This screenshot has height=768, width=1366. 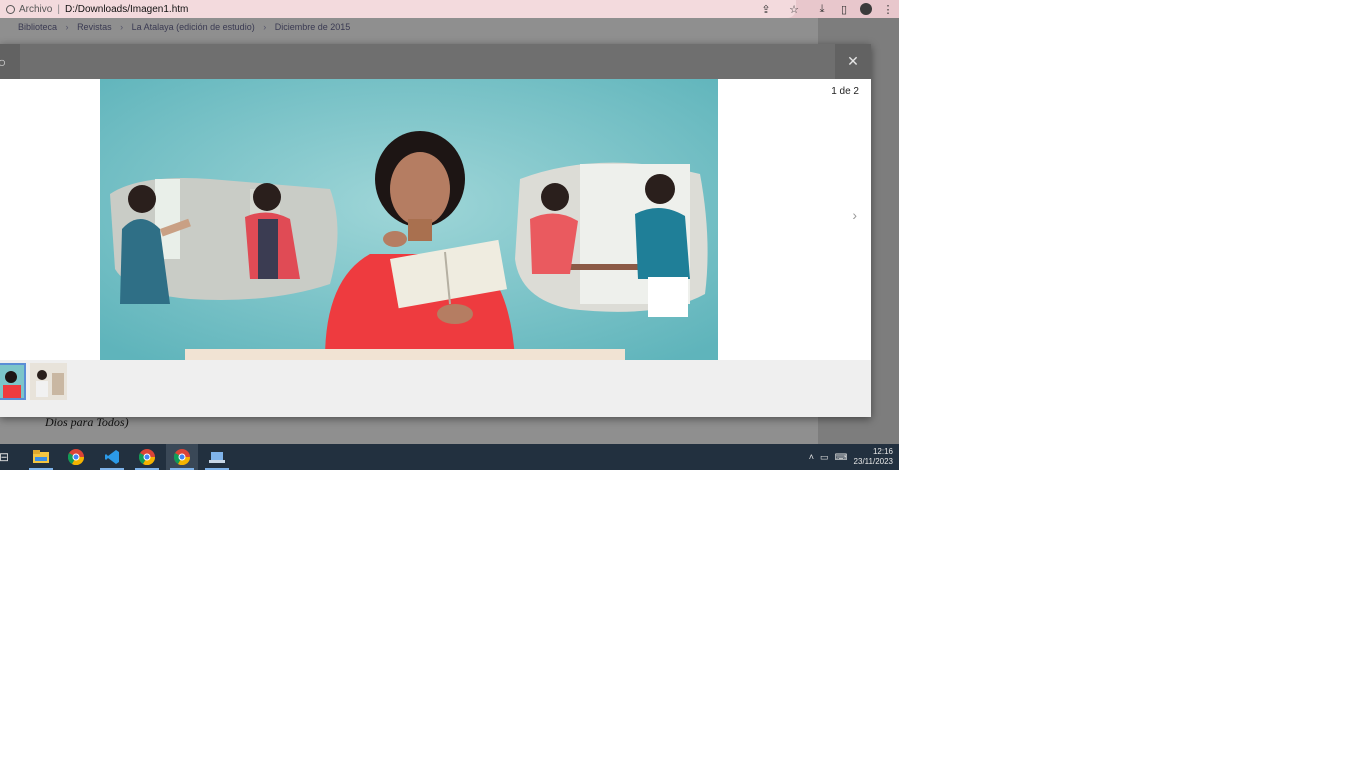 What do you see at coordinates (435, 388) in the screenshot?
I see `thumbnail-strip` at bounding box center [435, 388].